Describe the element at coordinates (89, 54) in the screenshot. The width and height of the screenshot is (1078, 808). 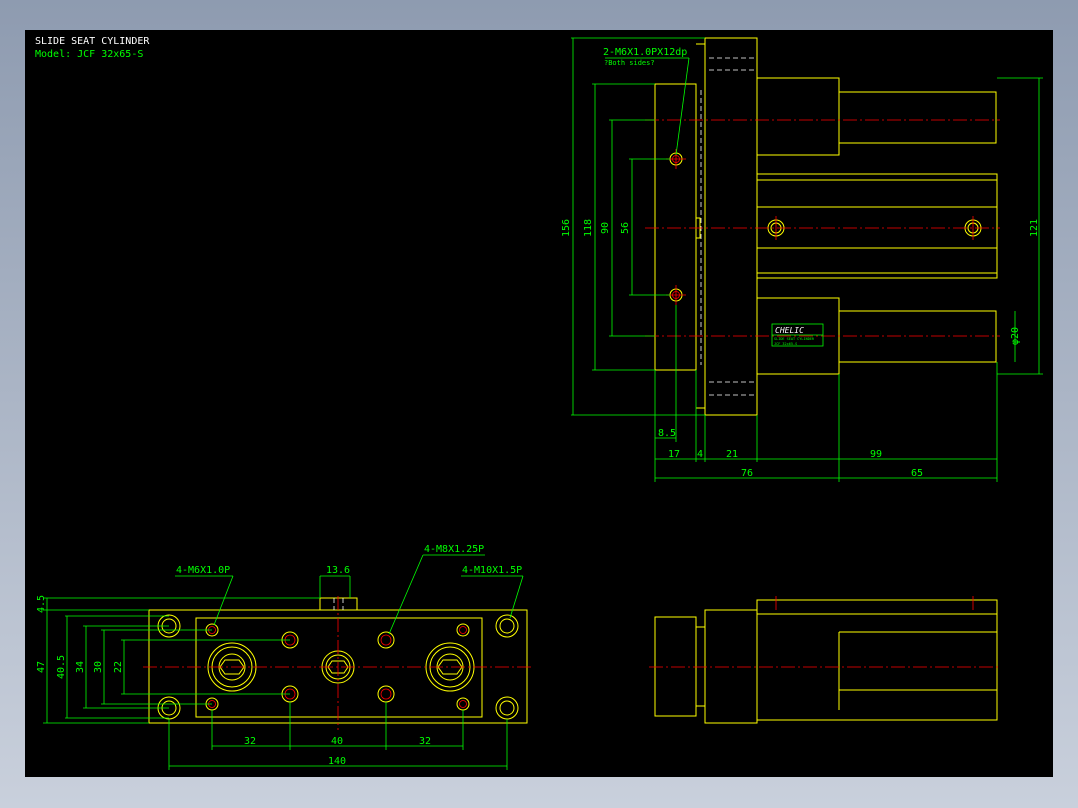
I see `drawing-model: Model: JCF 32x65-S` at that location.